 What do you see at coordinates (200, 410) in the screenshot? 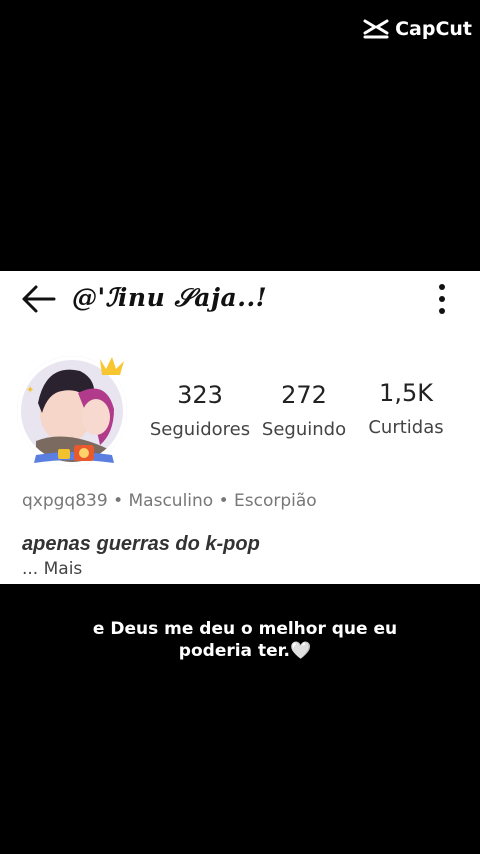
I see `followers-stat: 323 Seguidores` at bounding box center [200, 410].